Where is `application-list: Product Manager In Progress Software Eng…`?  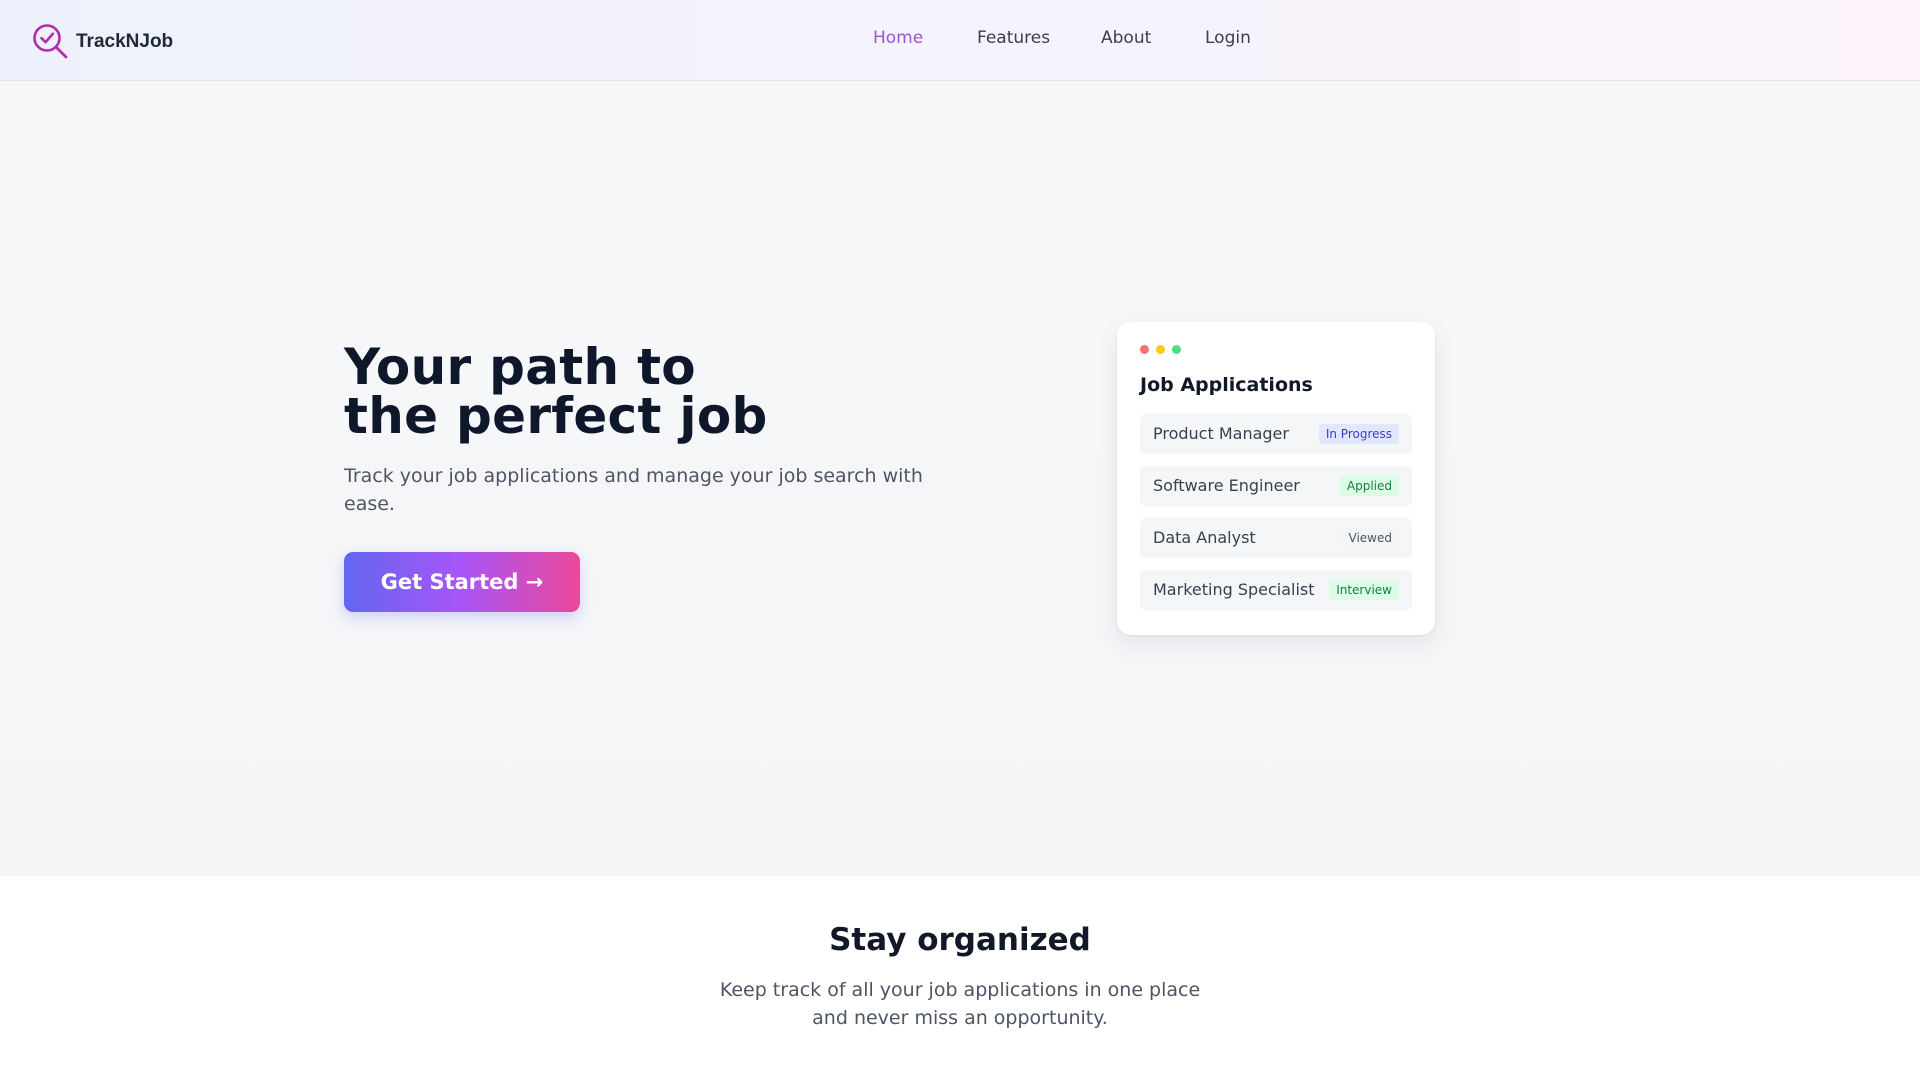 application-list: Product Manager In Progress Software Eng… is located at coordinates (1276, 518).